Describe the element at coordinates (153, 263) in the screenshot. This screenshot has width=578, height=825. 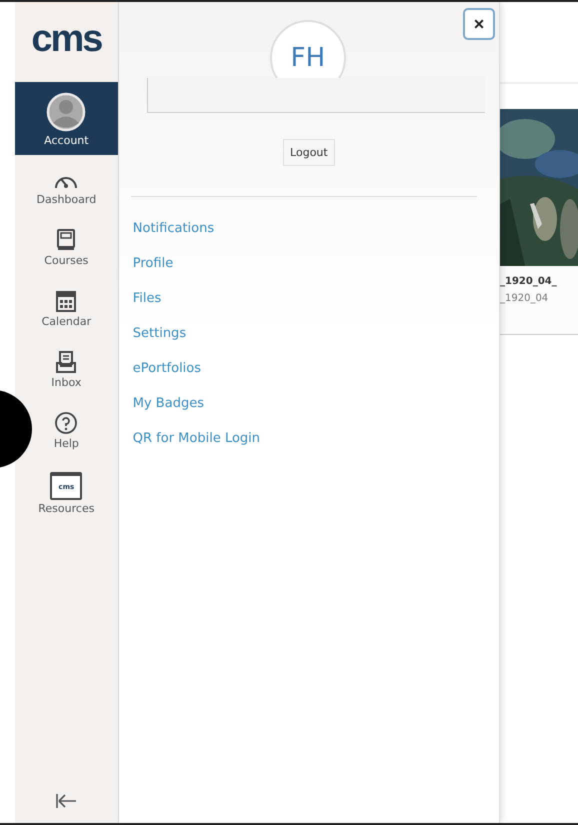
I see `menu-link: Profile` at that location.